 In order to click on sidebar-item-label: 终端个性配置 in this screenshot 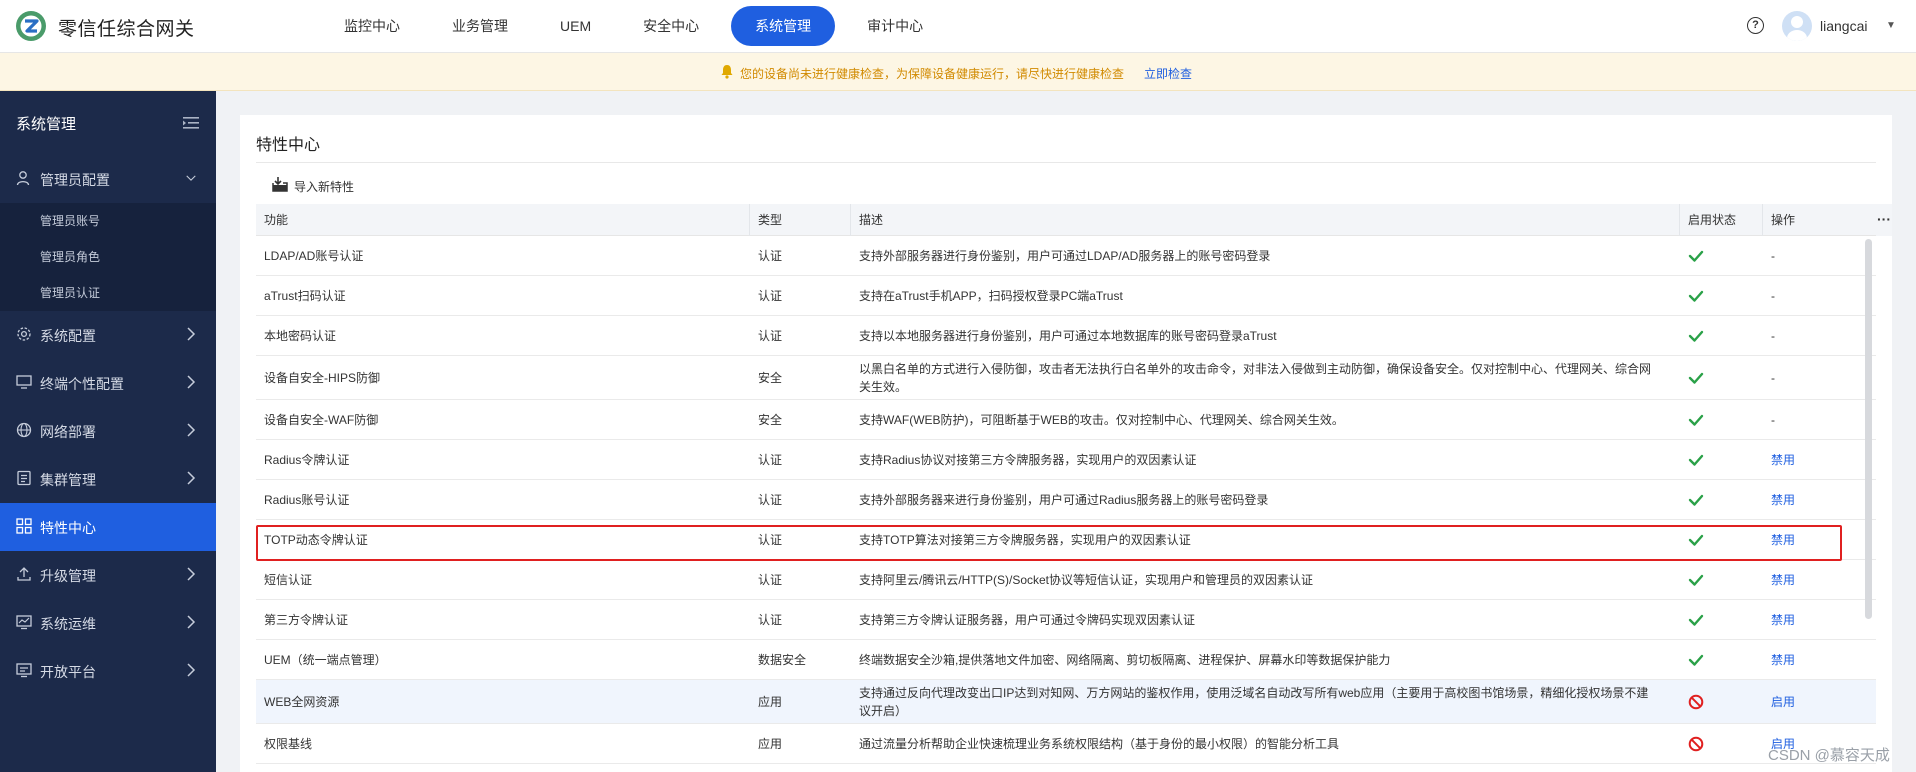, I will do `click(82, 384)`.